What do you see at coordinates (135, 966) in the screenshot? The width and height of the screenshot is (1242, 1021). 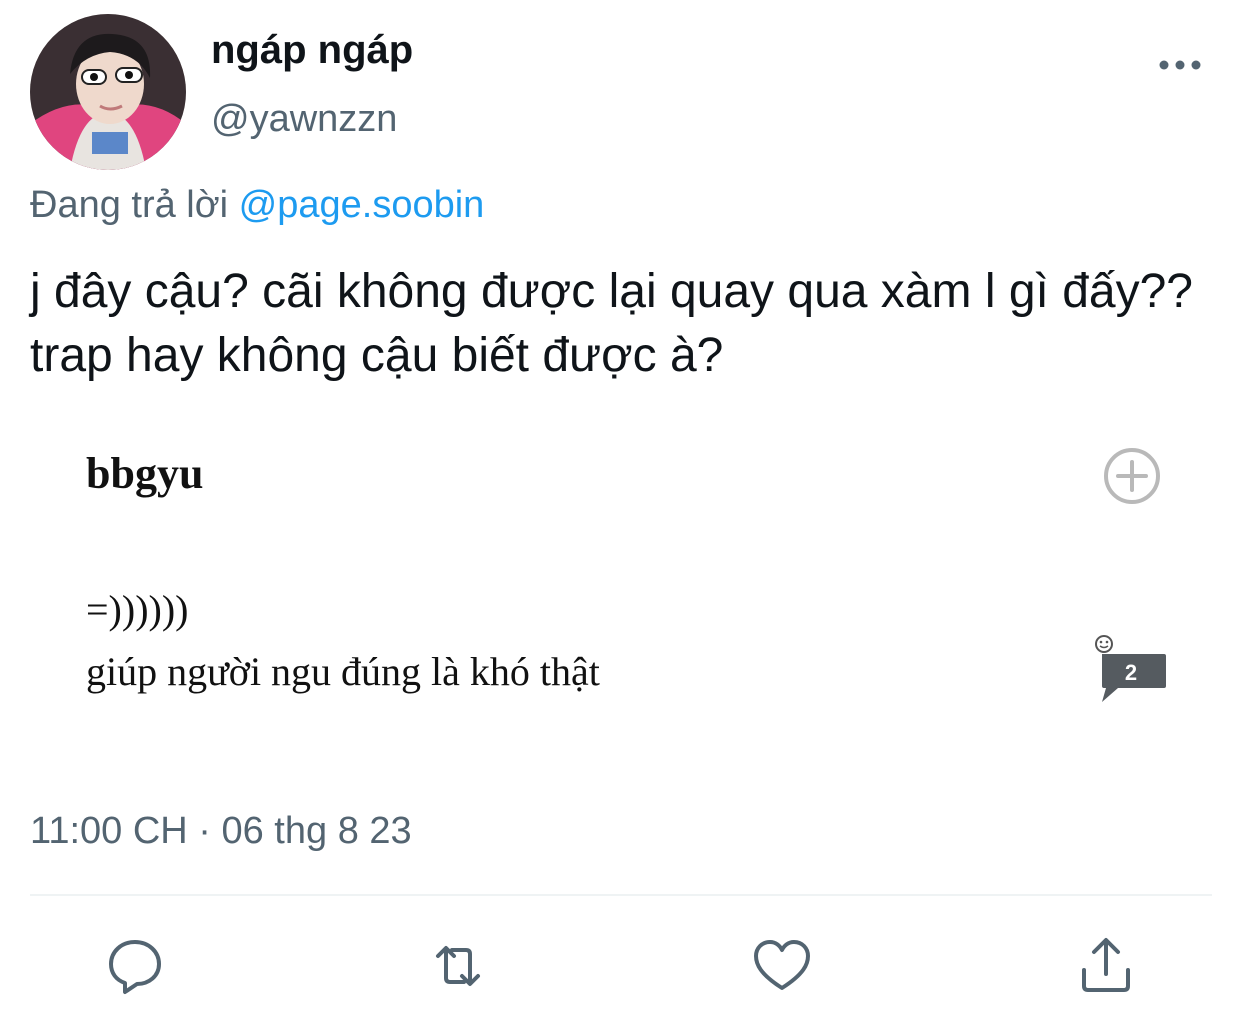 I see `reply-icon` at bounding box center [135, 966].